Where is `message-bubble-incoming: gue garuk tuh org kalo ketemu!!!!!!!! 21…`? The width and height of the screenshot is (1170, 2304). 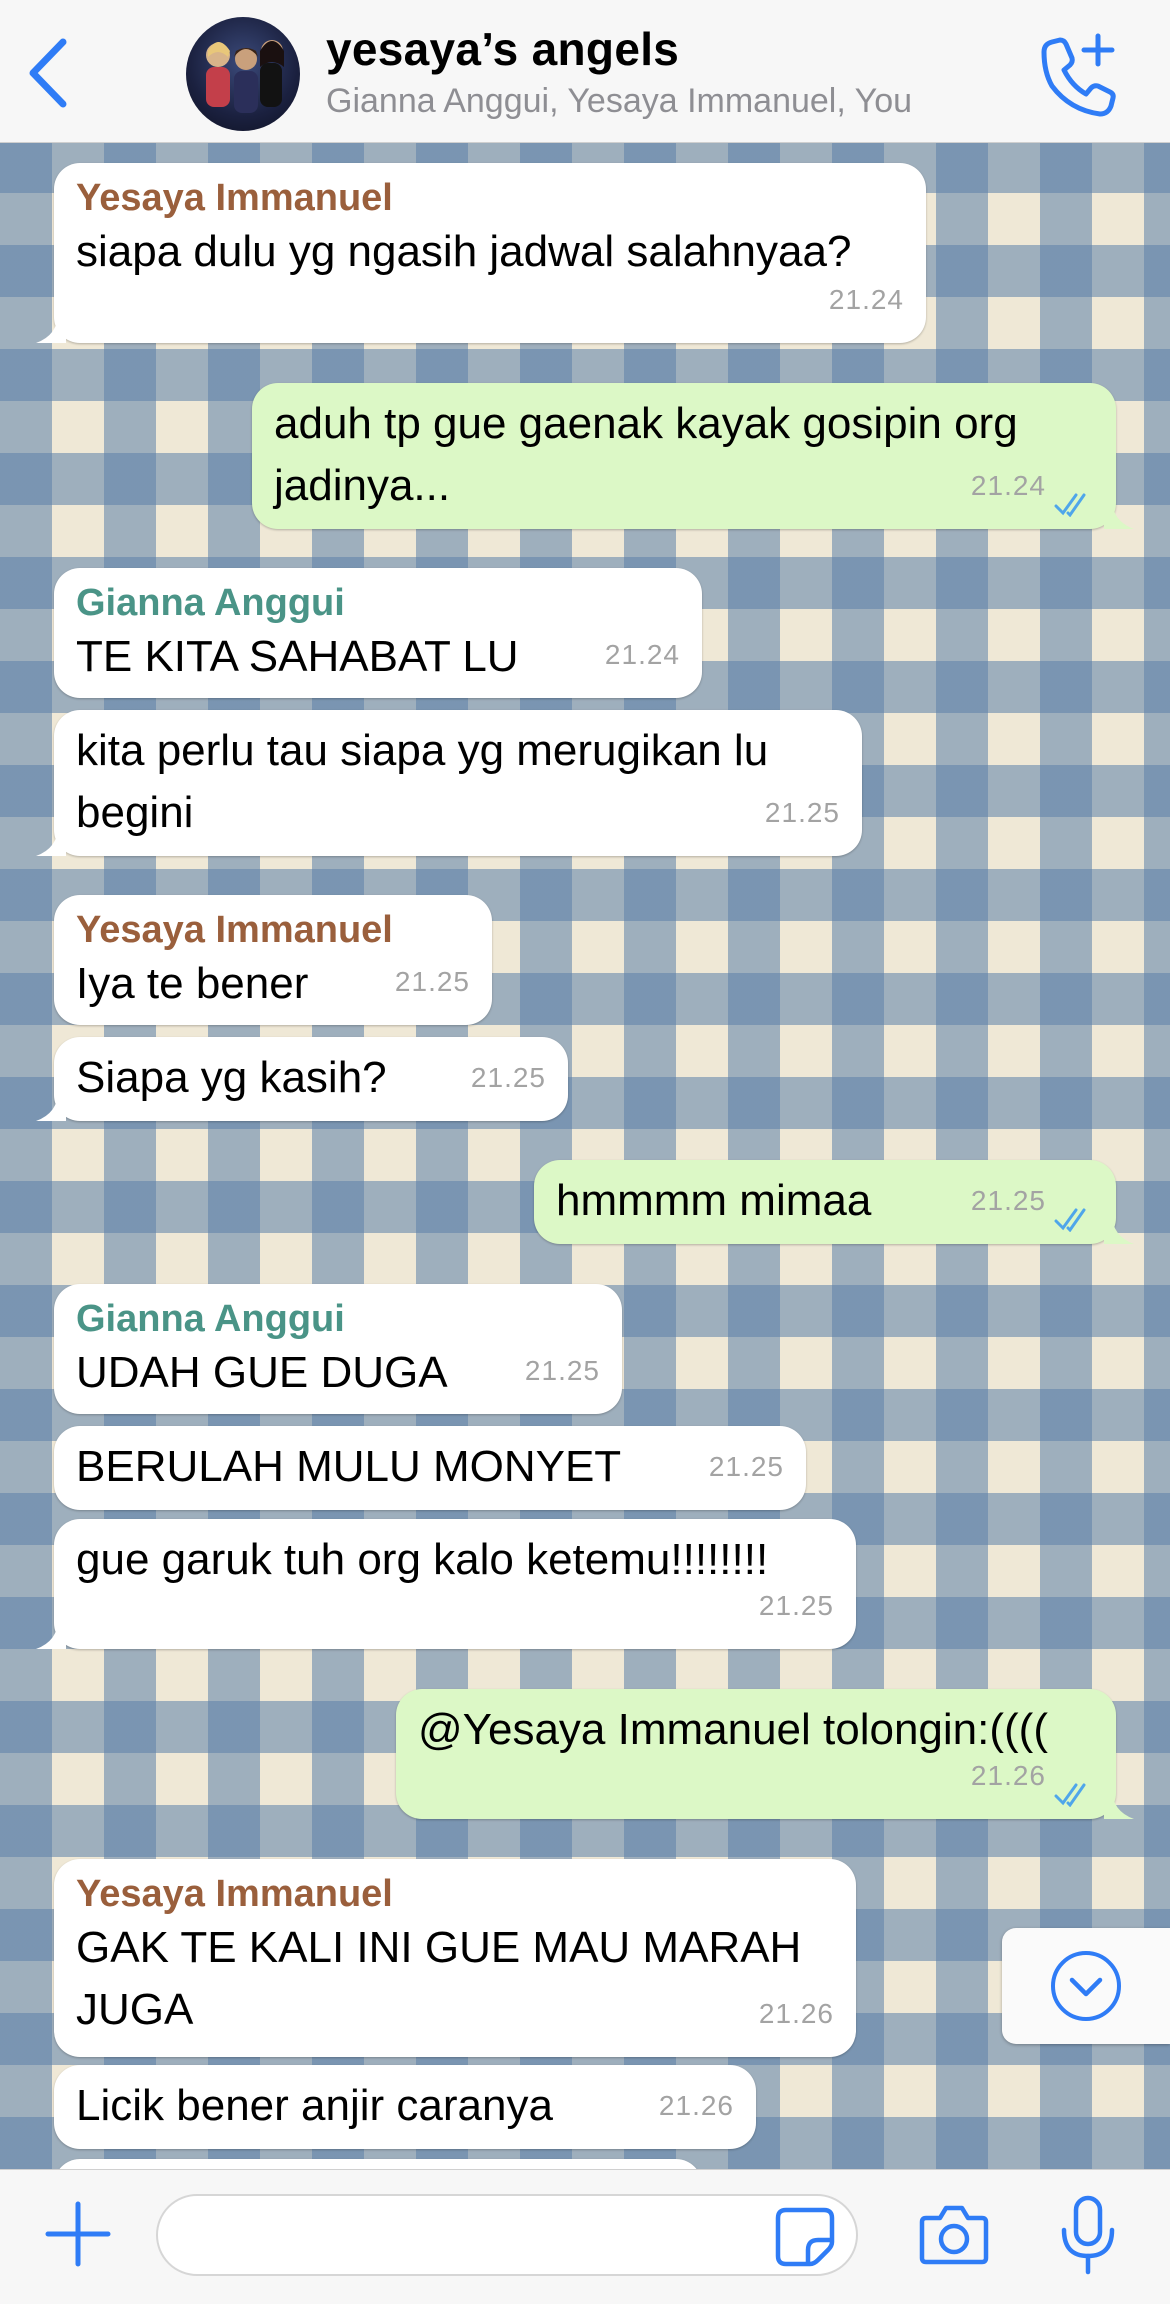
message-bubble-incoming: gue garuk tuh org kalo ketemu!!!!!!!! 21… is located at coordinates (446, 1584).